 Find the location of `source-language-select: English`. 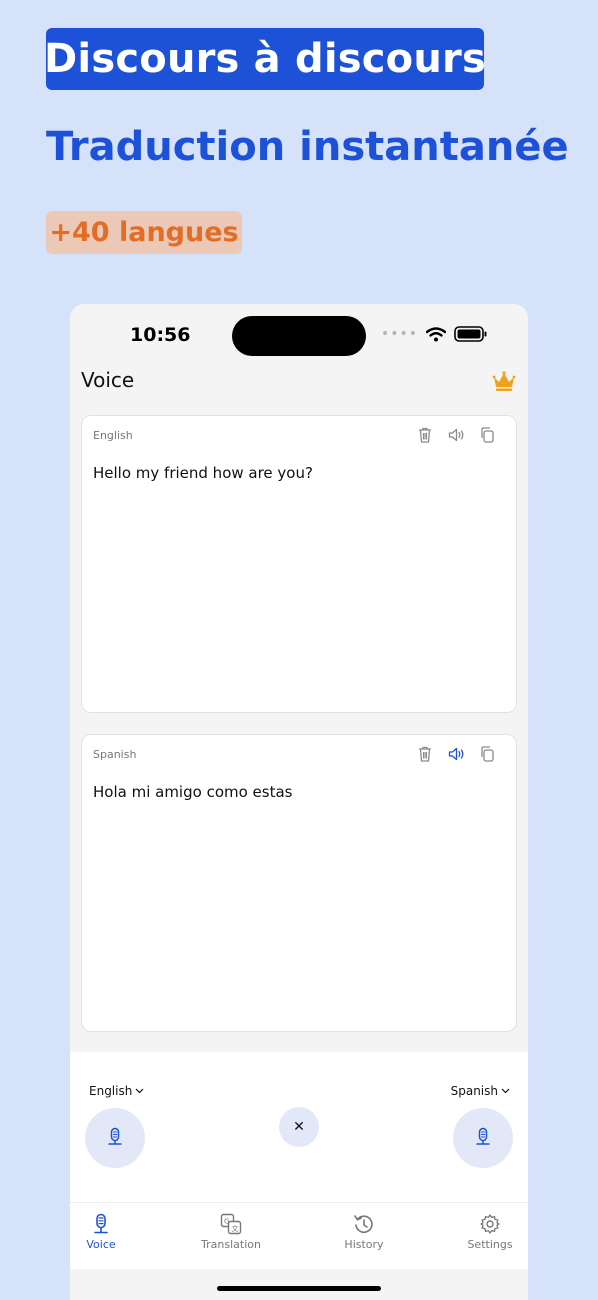

source-language-select: English is located at coordinates (116, 1091).